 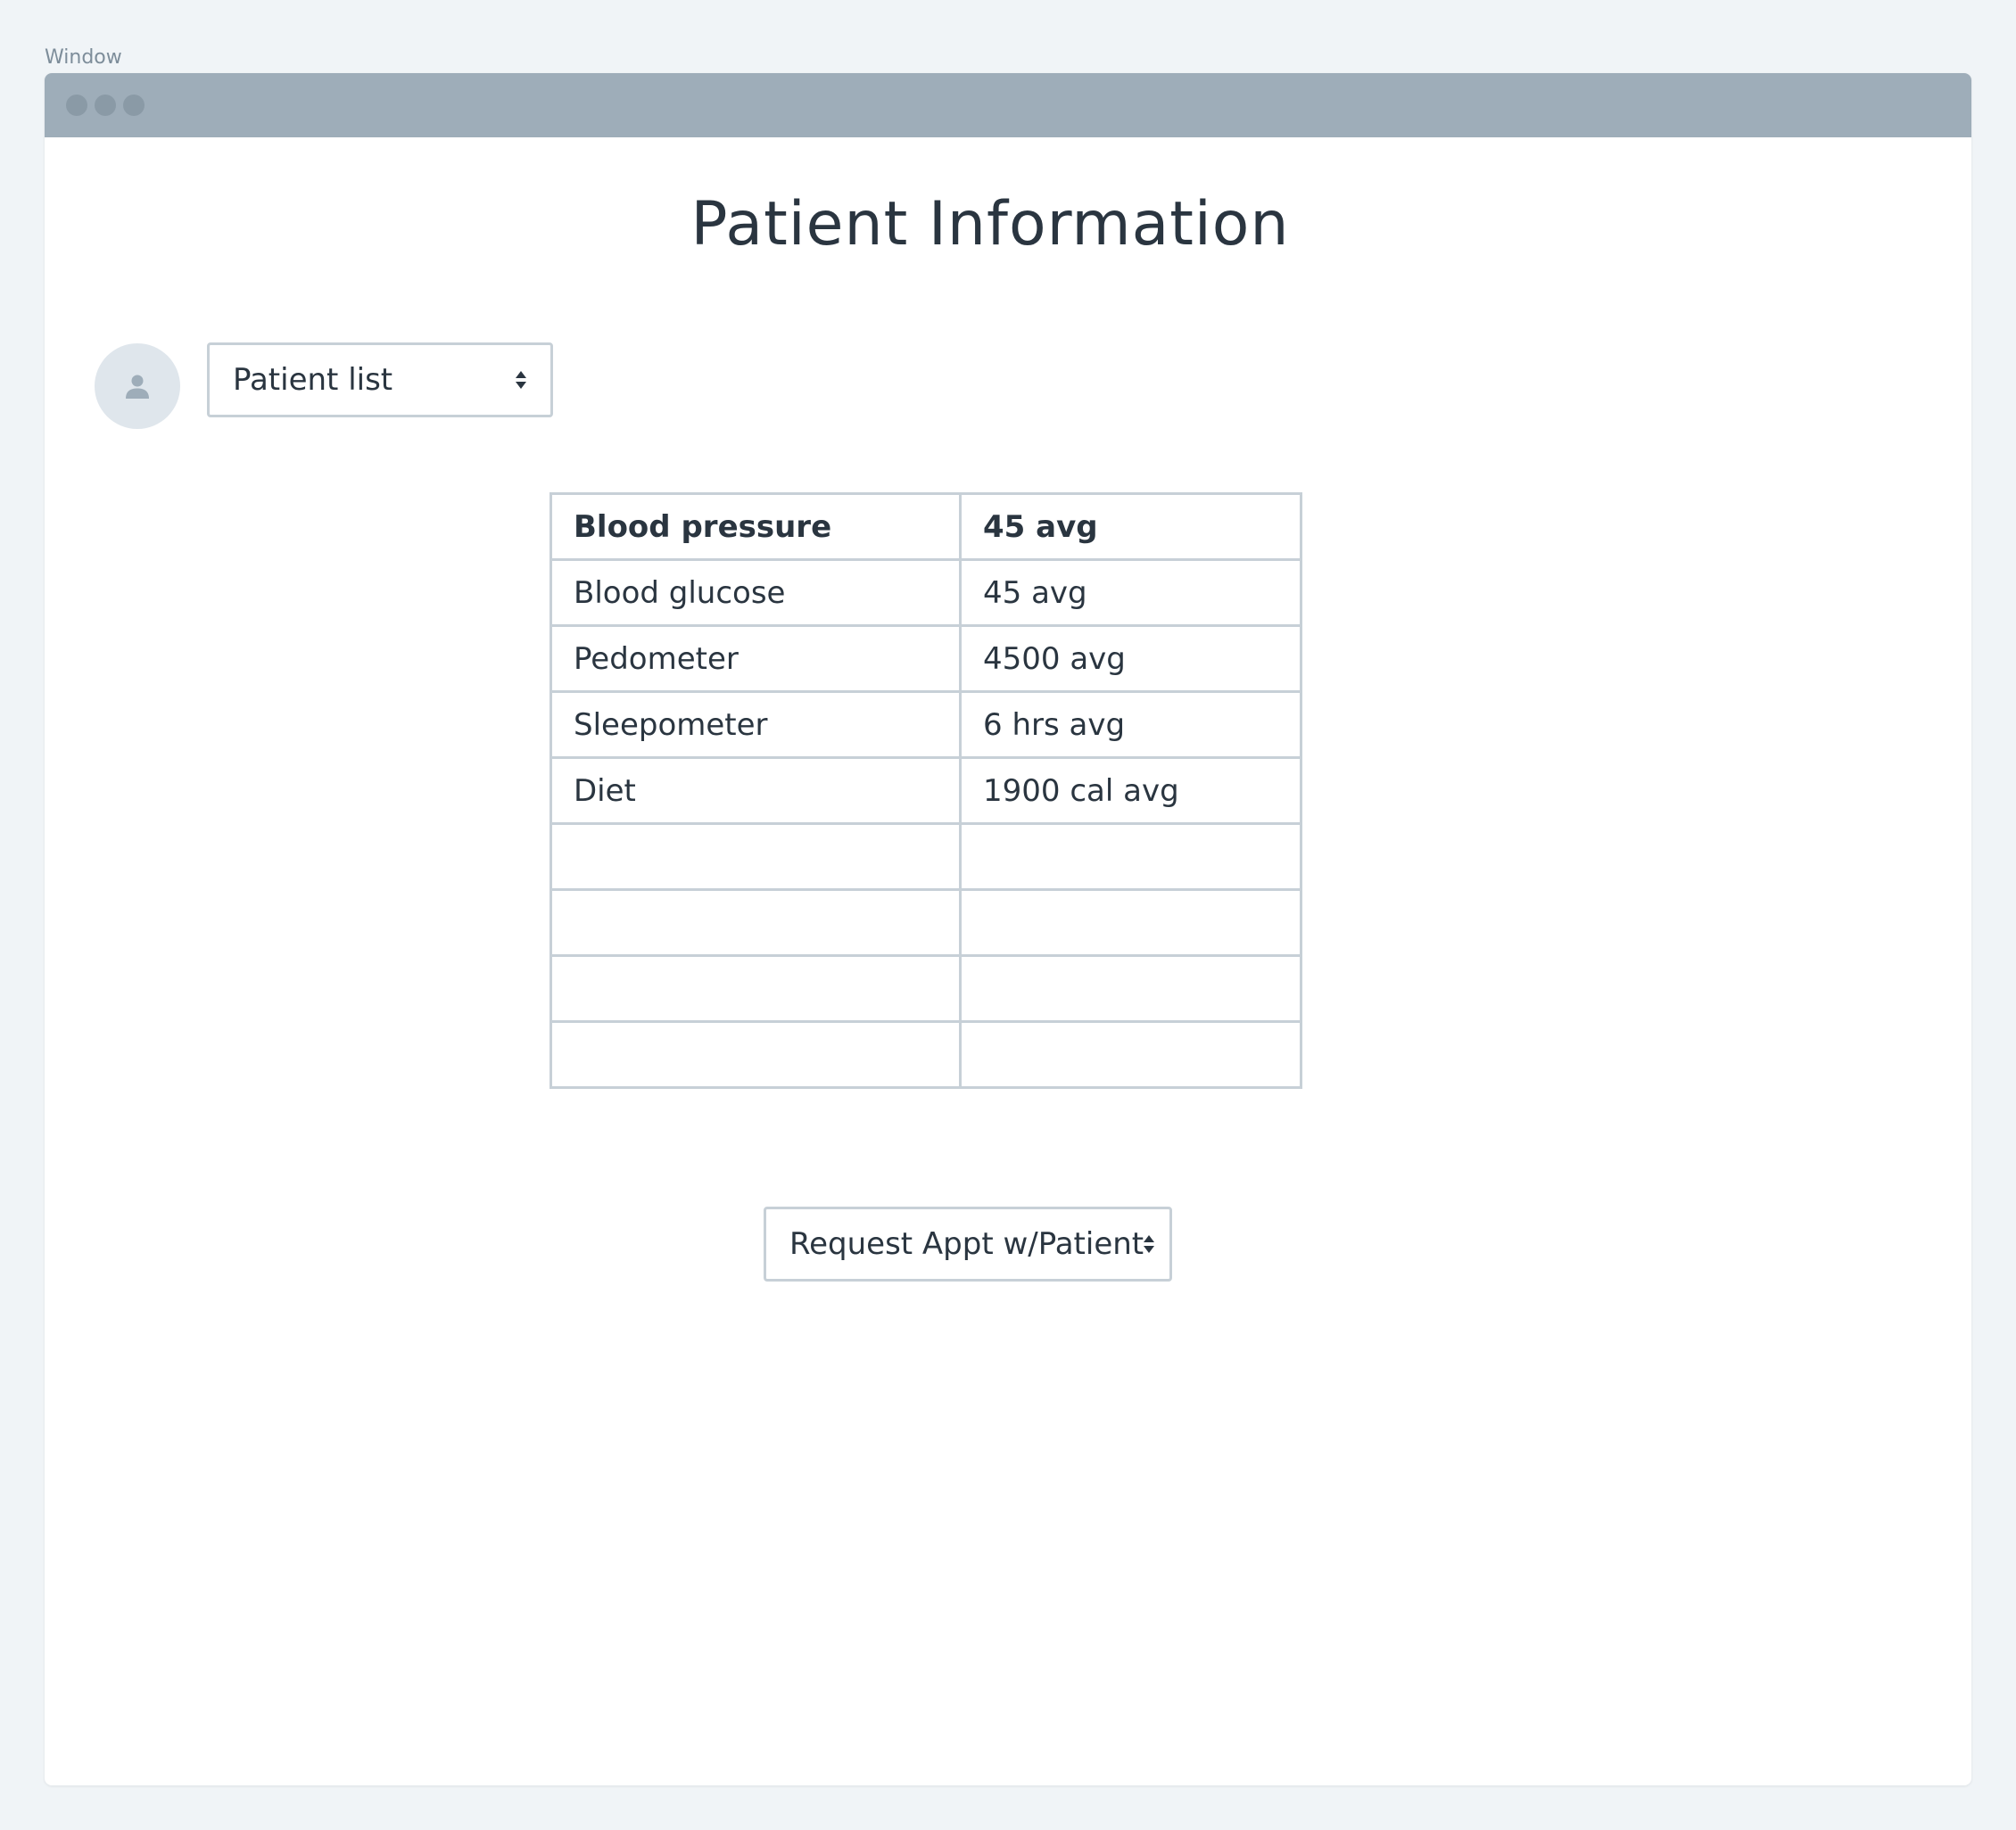 What do you see at coordinates (76, 106) in the screenshot?
I see `window-control-close` at bounding box center [76, 106].